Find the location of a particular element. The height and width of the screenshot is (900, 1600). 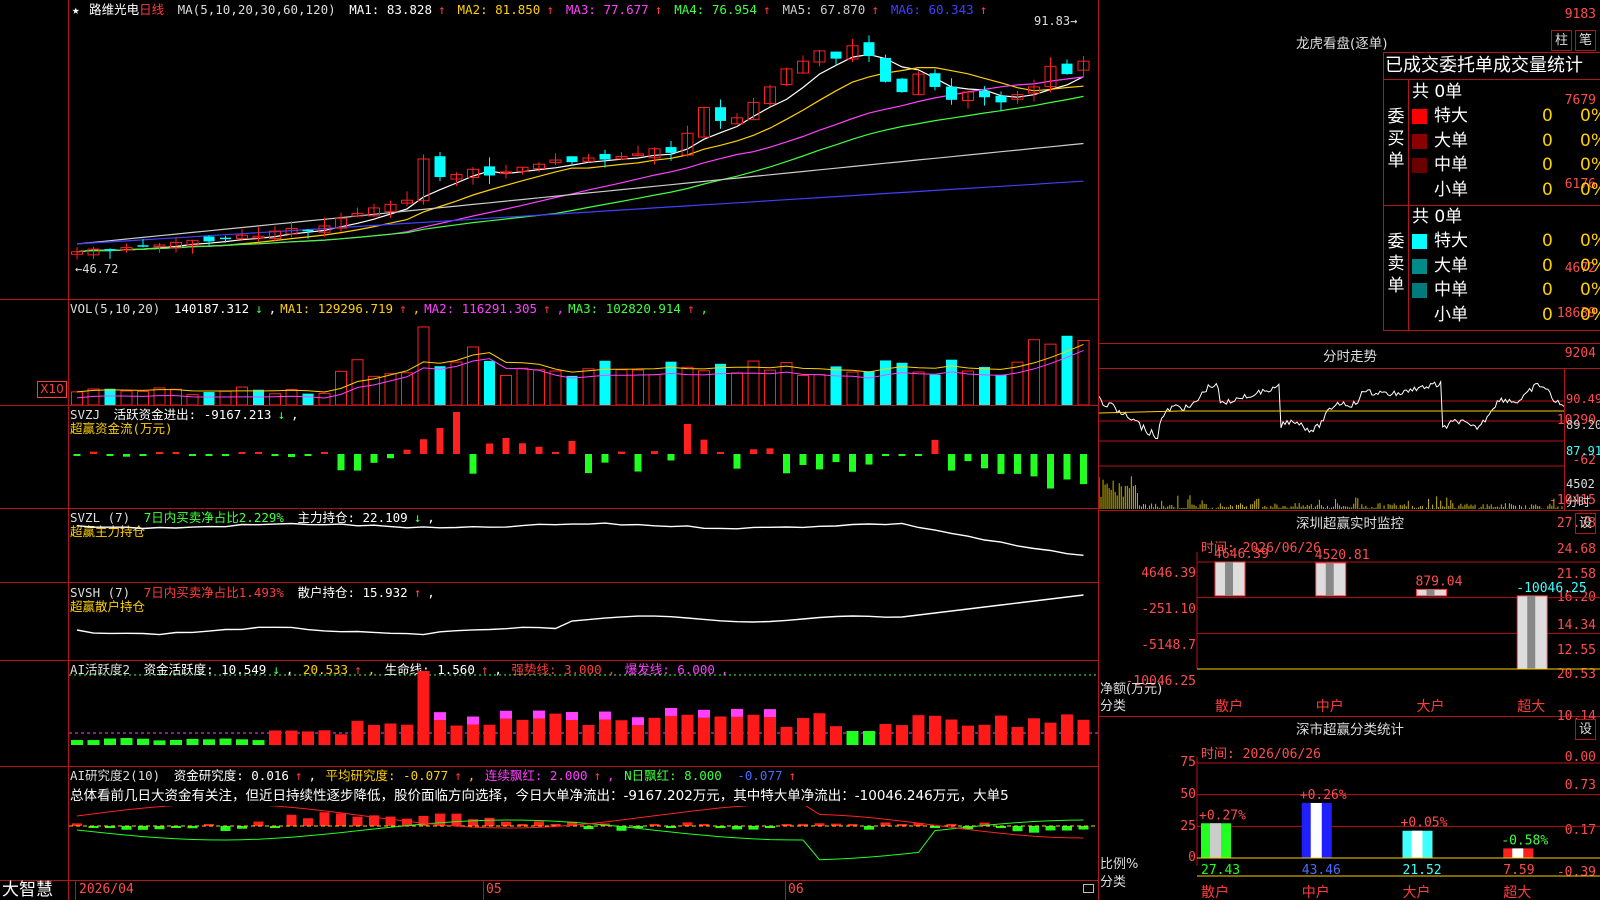

class-change-label: +0.05% is located at coordinates (1424, 823).